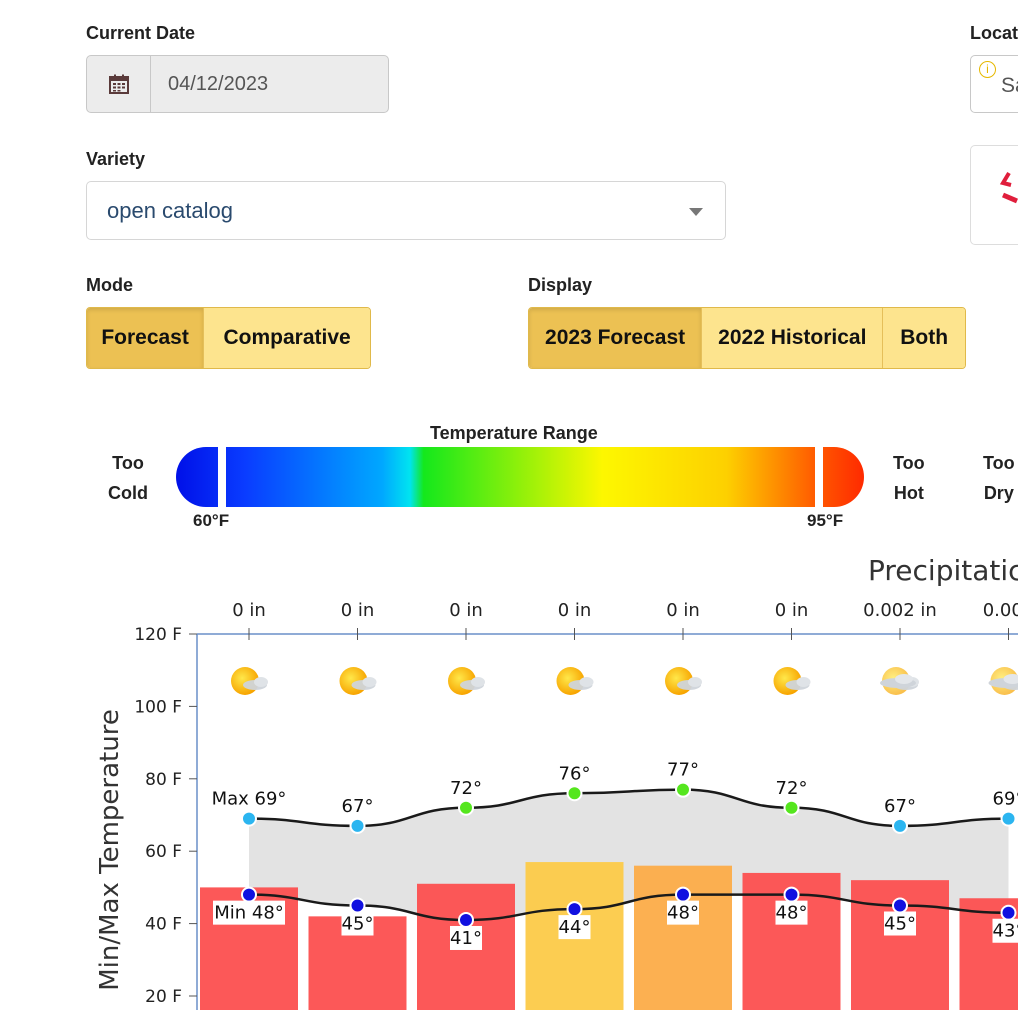 This screenshot has width=1018, height=1010. Describe the element at coordinates (1005, 799) in the screenshot. I see `max-label: 69°` at that location.